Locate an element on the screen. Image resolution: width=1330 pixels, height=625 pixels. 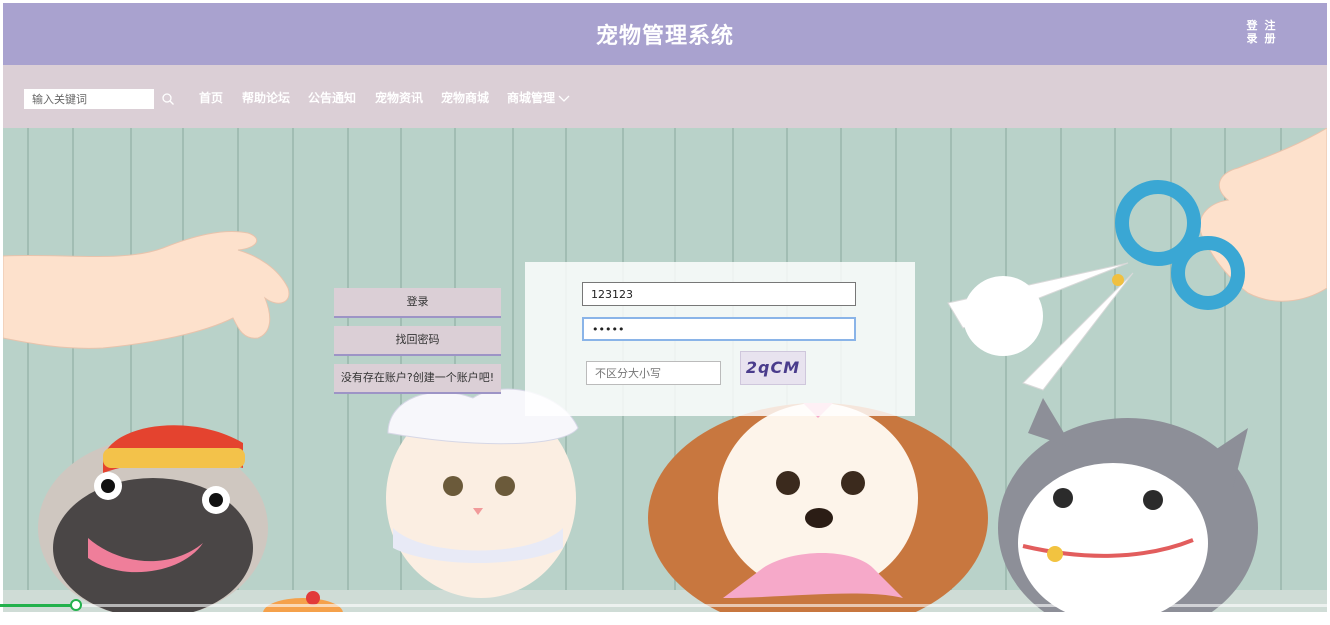
header-bar: 宠物管理系统 登 注 录 册 is located at coordinates (665, 34).